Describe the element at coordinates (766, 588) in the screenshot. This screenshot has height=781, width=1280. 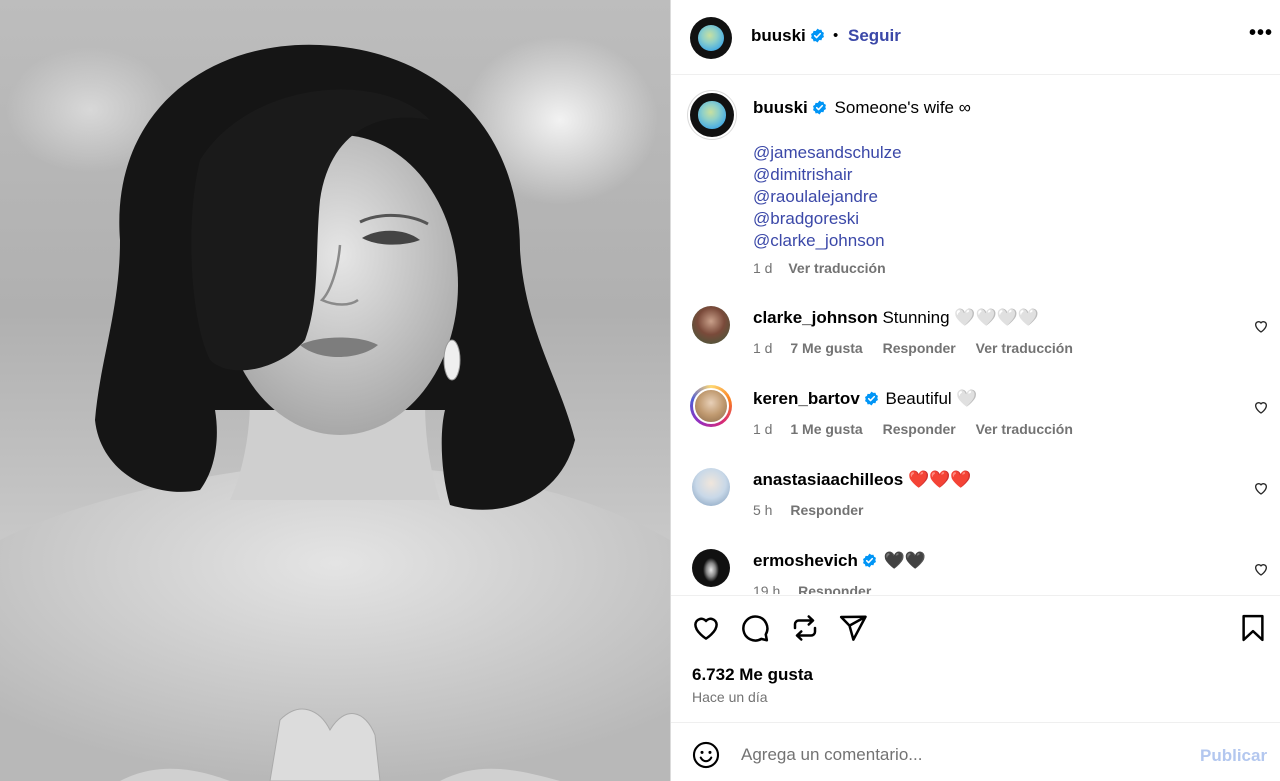
I see `comment-time: 19 h` at that location.